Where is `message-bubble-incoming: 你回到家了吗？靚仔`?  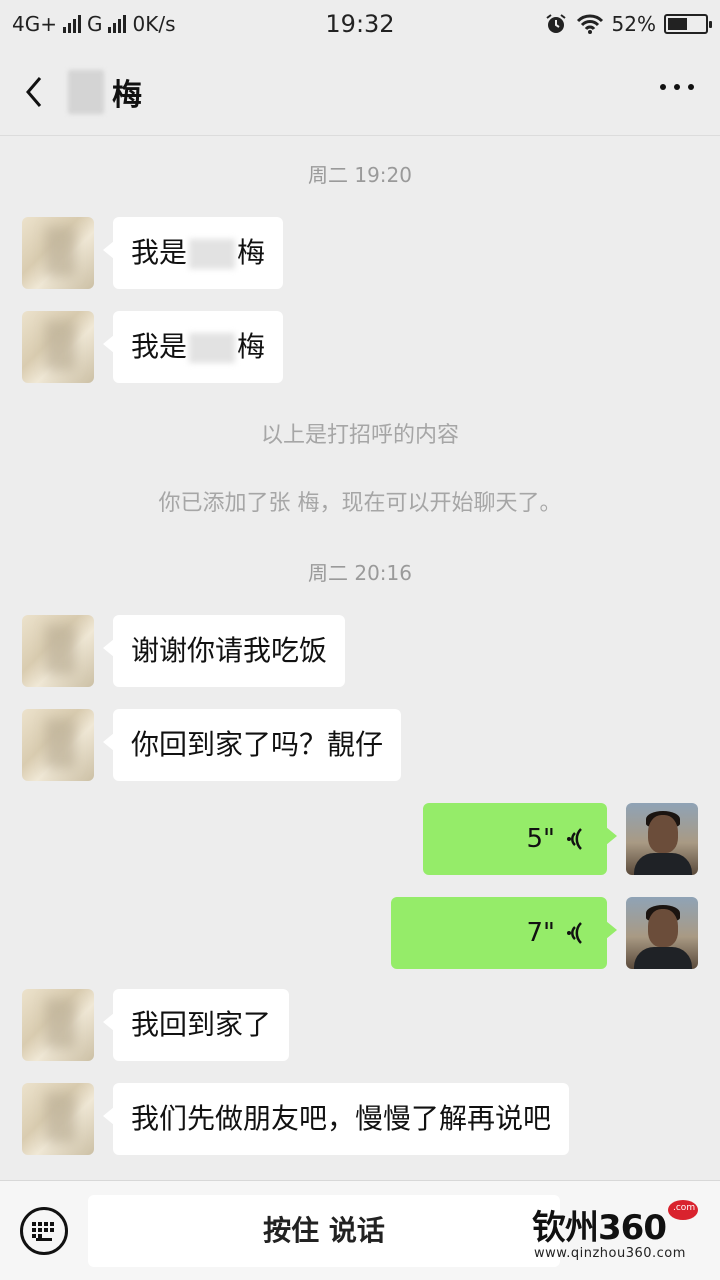
message-bubble-incoming: 你回到家了吗？靚仔 is located at coordinates (252, 745).